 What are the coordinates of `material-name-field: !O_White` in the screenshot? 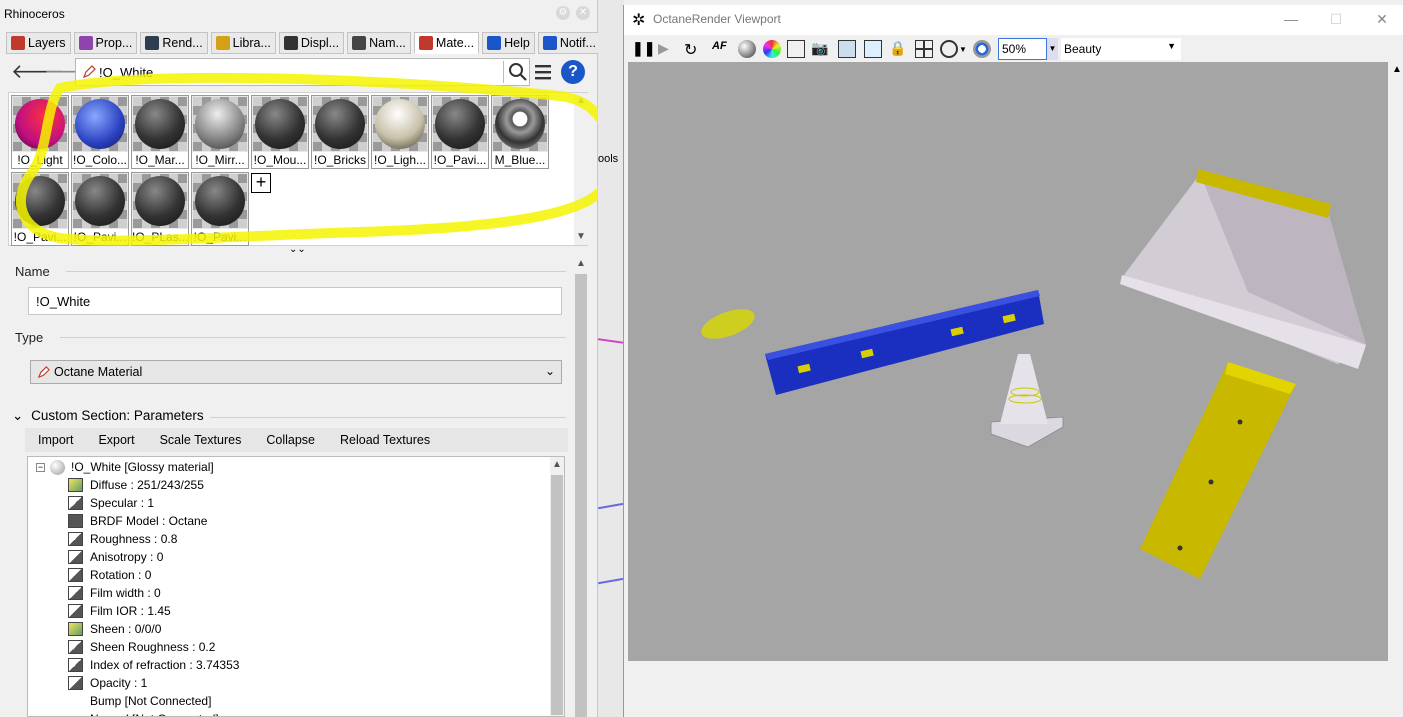 It's located at (295, 301).